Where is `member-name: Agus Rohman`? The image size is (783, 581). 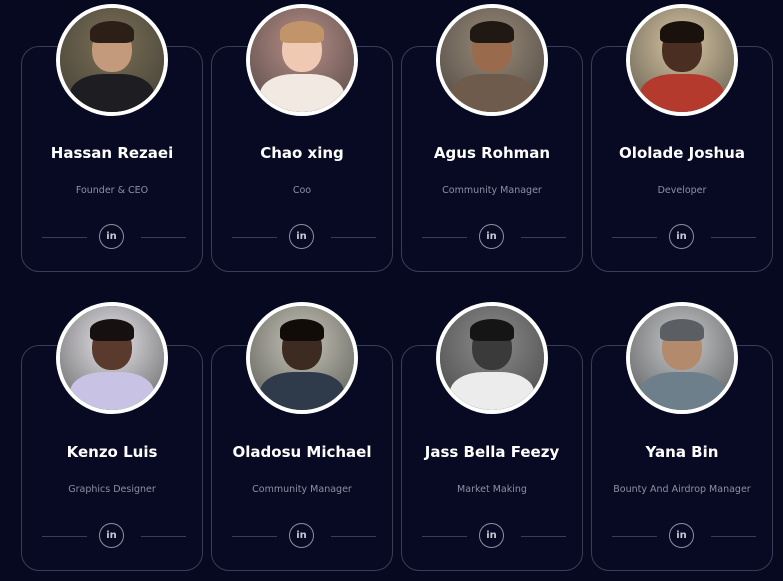 member-name: Agus Rohman is located at coordinates (492, 153).